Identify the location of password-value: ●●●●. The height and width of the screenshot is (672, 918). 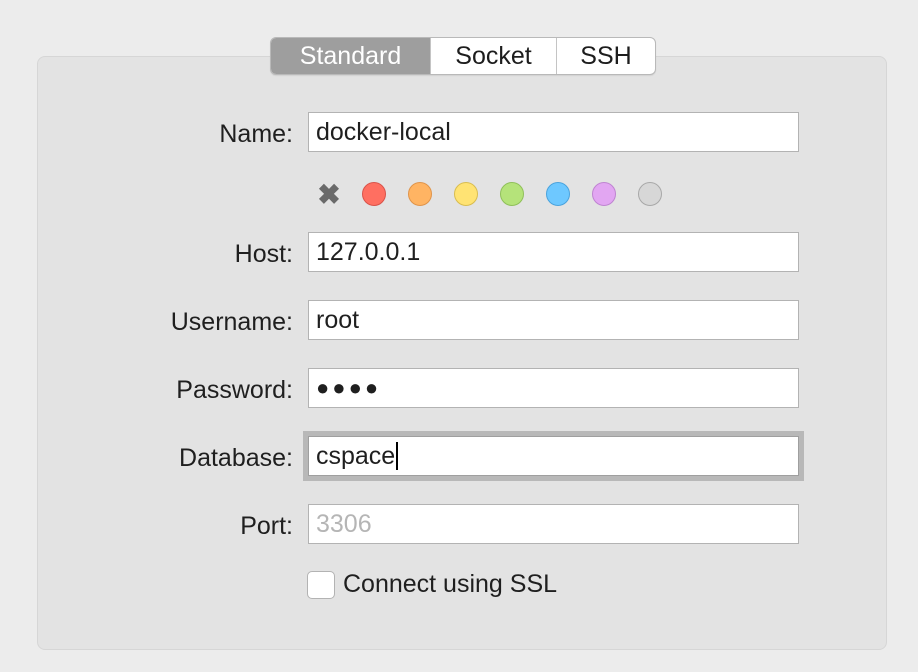
(349, 387).